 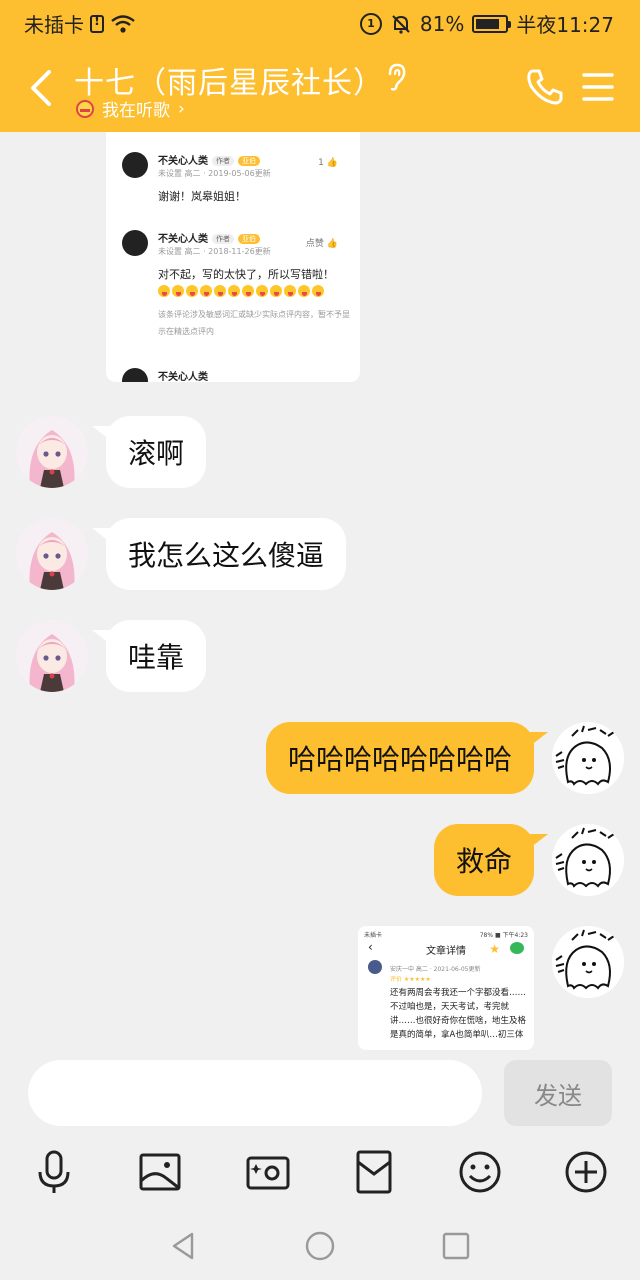 I want to click on bell-muted-icon, so click(x=401, y=24).